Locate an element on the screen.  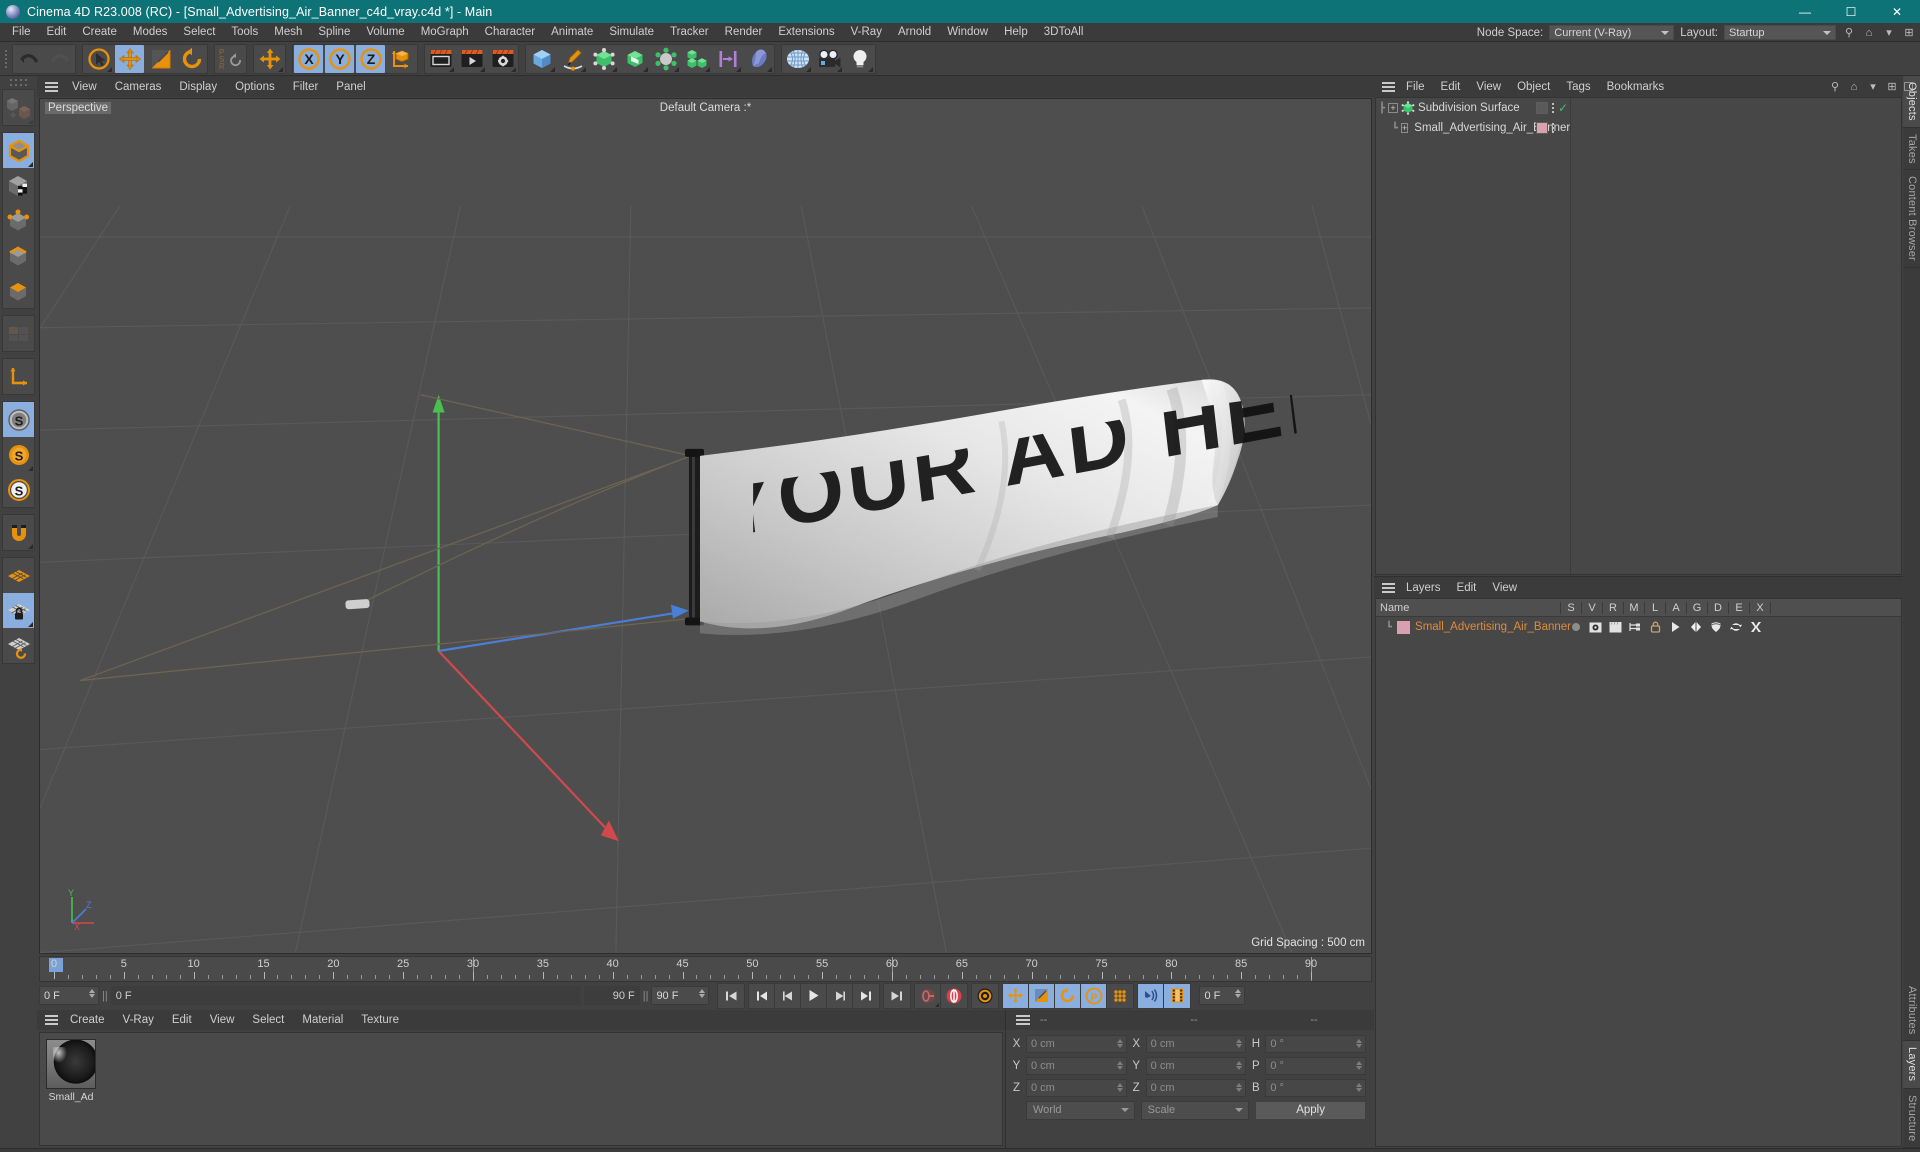
viewport-menu-view: View is located at coordinates (84, 87).